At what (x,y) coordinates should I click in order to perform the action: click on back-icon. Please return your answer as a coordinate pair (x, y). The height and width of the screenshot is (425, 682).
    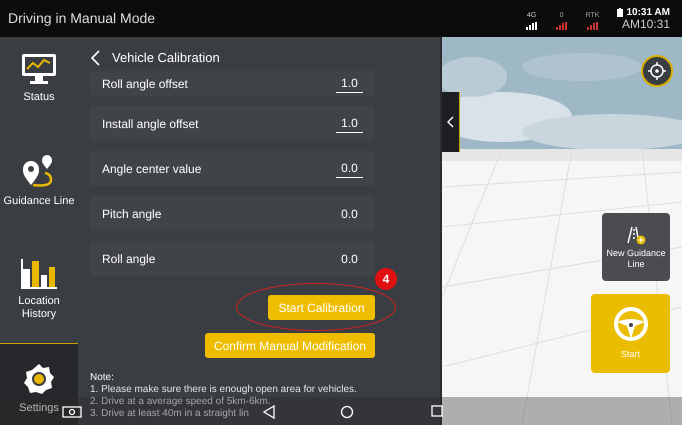
    Looking at the image, I should click on (95, 58).